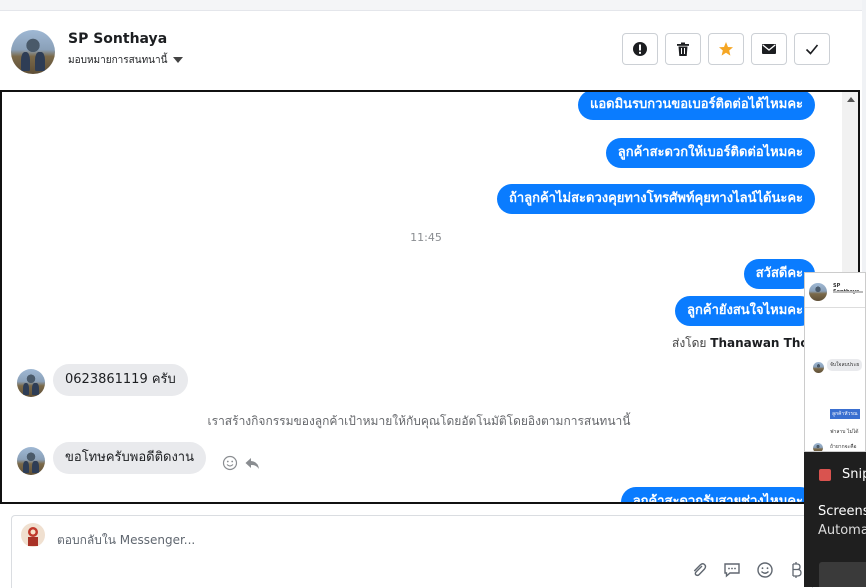 The image size is (866, 588). What do you see at coordinates (178, 60) in the screenshot?
I see `caret-down-icon` at bounding box center [178, 60].